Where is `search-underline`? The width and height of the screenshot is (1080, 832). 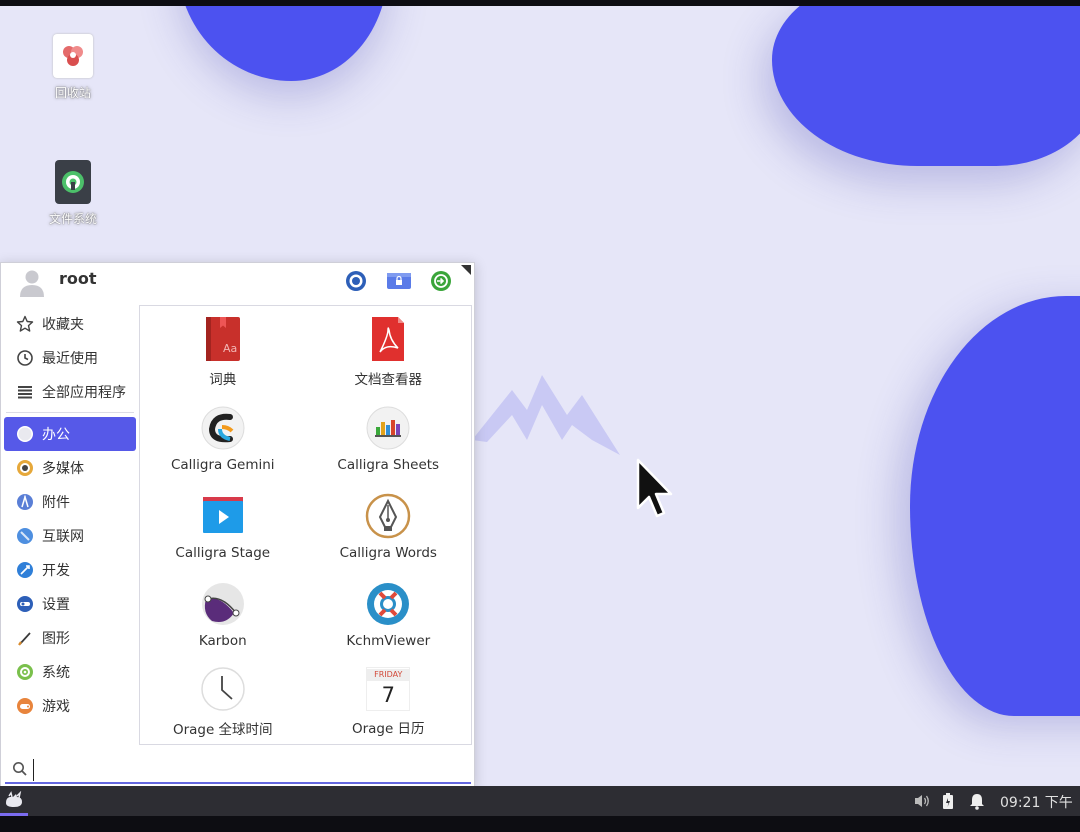 search-underline is located at coordinates (238, 783).